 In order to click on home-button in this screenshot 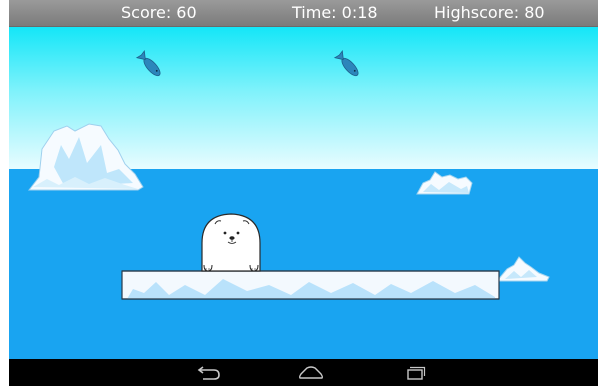, I will do `click(311, 373)`.